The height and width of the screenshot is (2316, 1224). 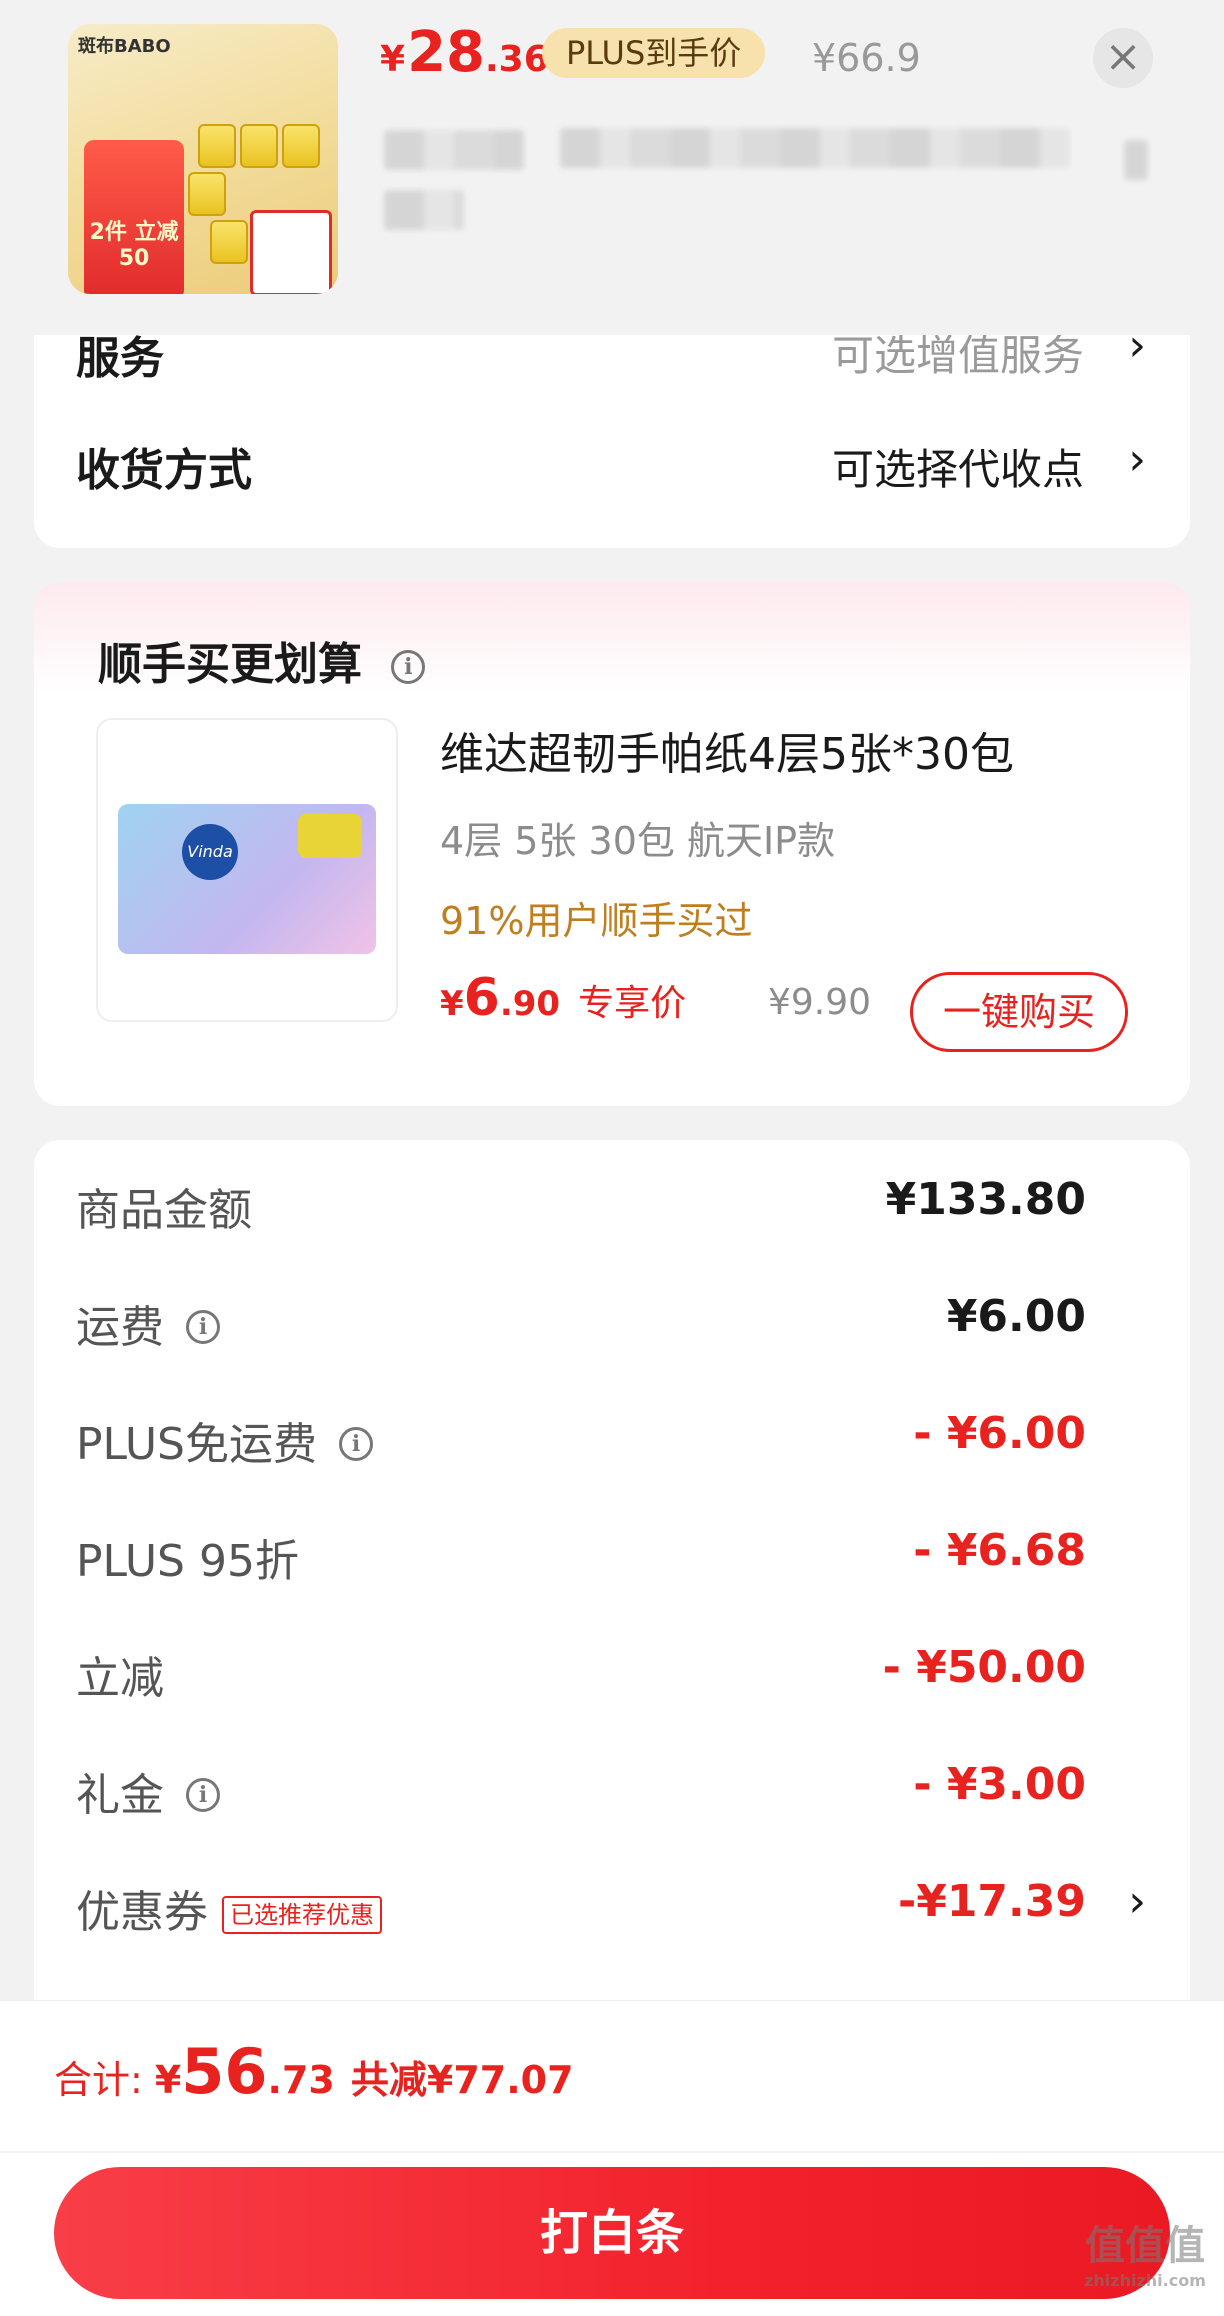 I want to click on one-click-buy-button: 一键购买, so click(x=1019, y=1012).